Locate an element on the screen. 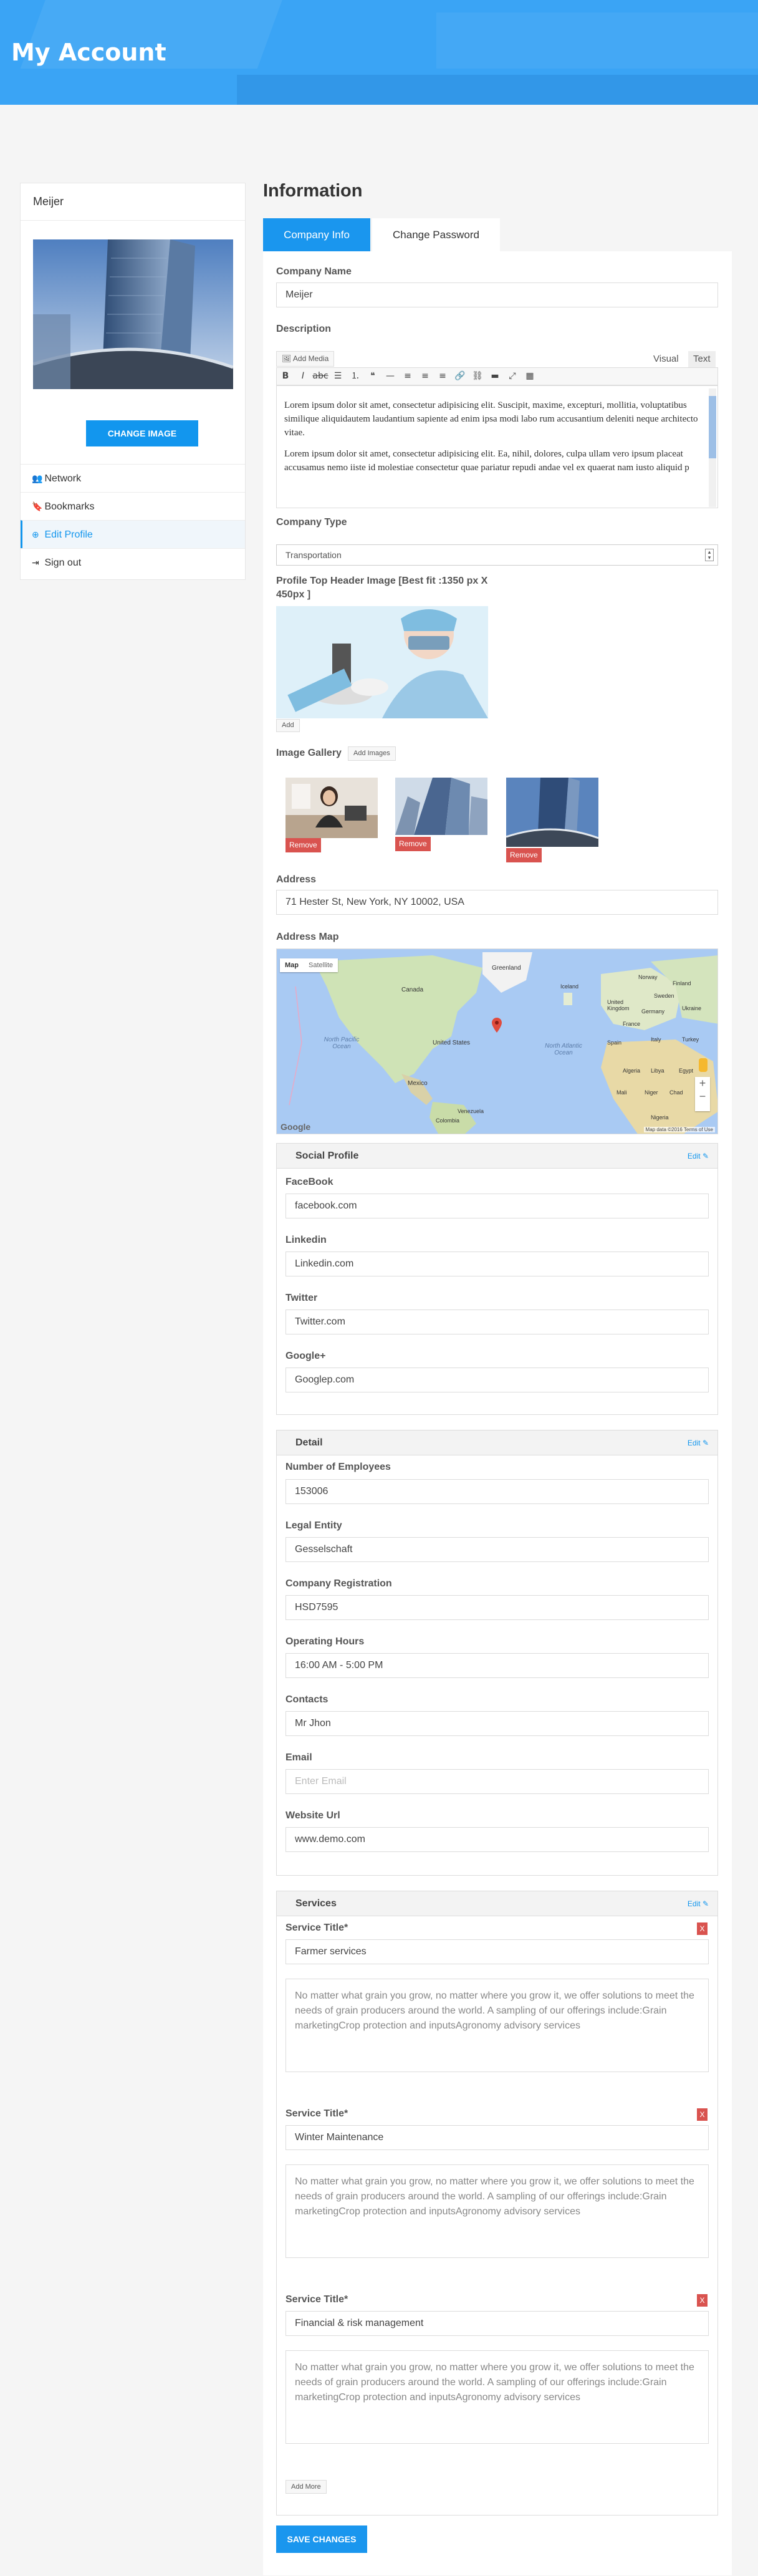 The width and height of the screenshot is (758, 2576). satellite-tab: Satellite is located at coordinates (321, 965).